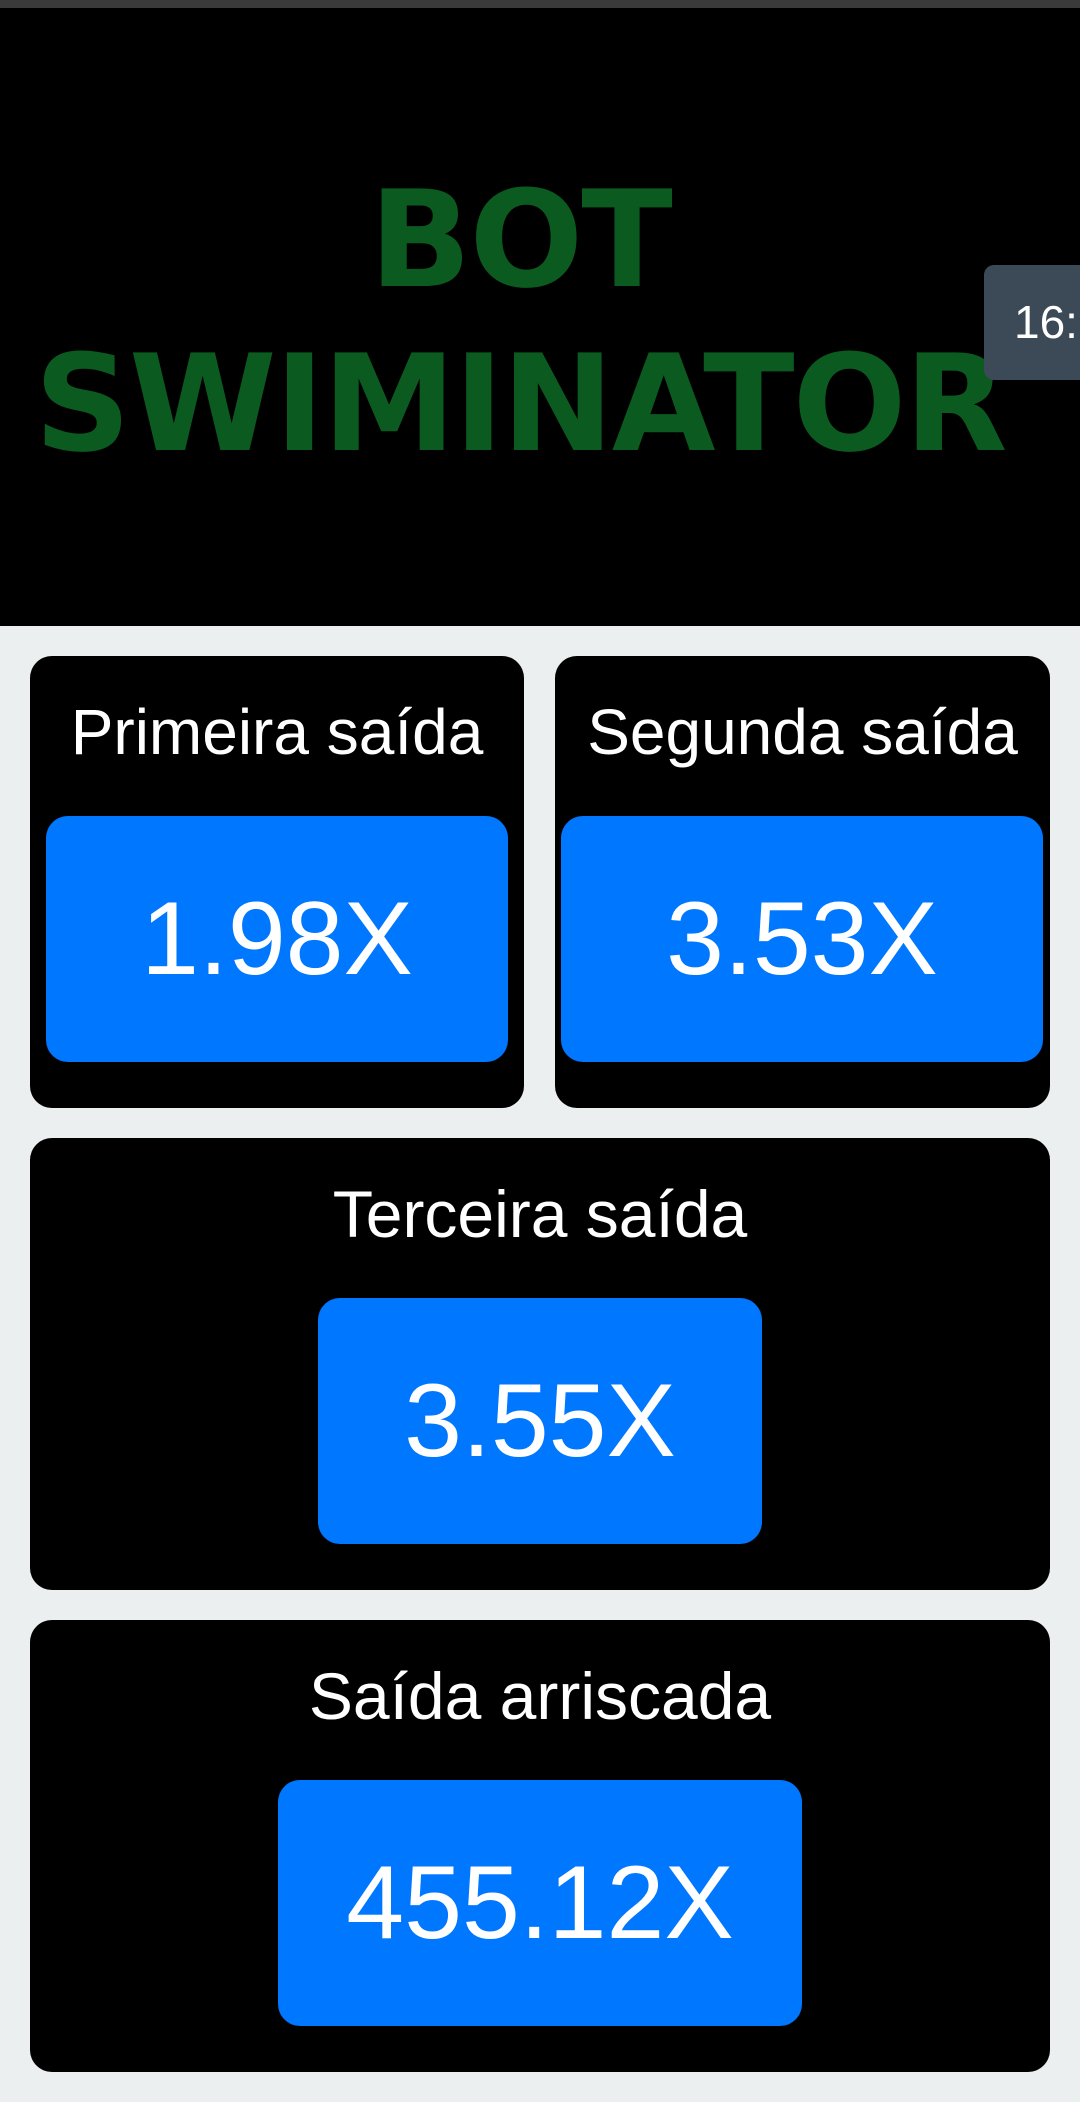  I want to click on value-button: 1.98X, so click(277, 939).